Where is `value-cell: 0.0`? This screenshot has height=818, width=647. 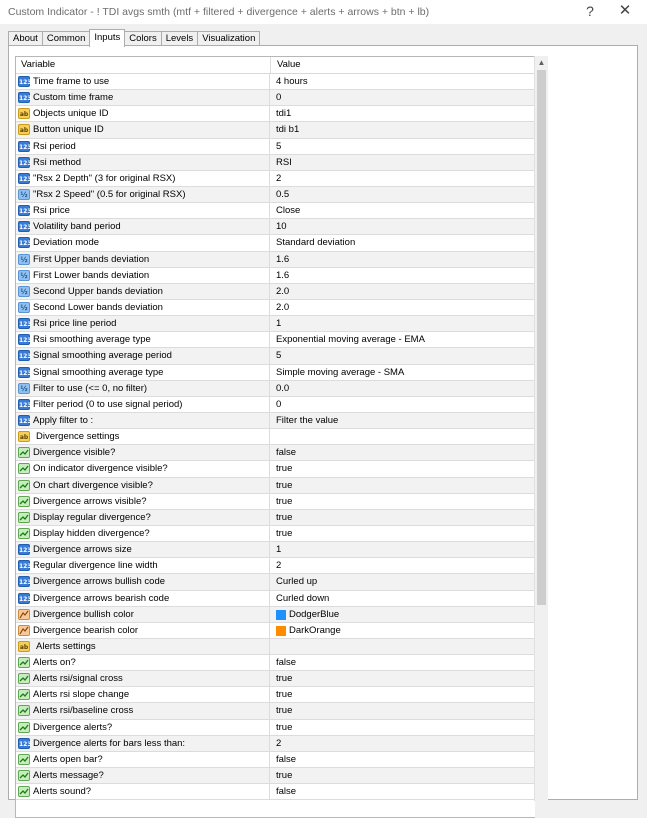 value-cell: 0.0 is located at coordinates (403, 388).